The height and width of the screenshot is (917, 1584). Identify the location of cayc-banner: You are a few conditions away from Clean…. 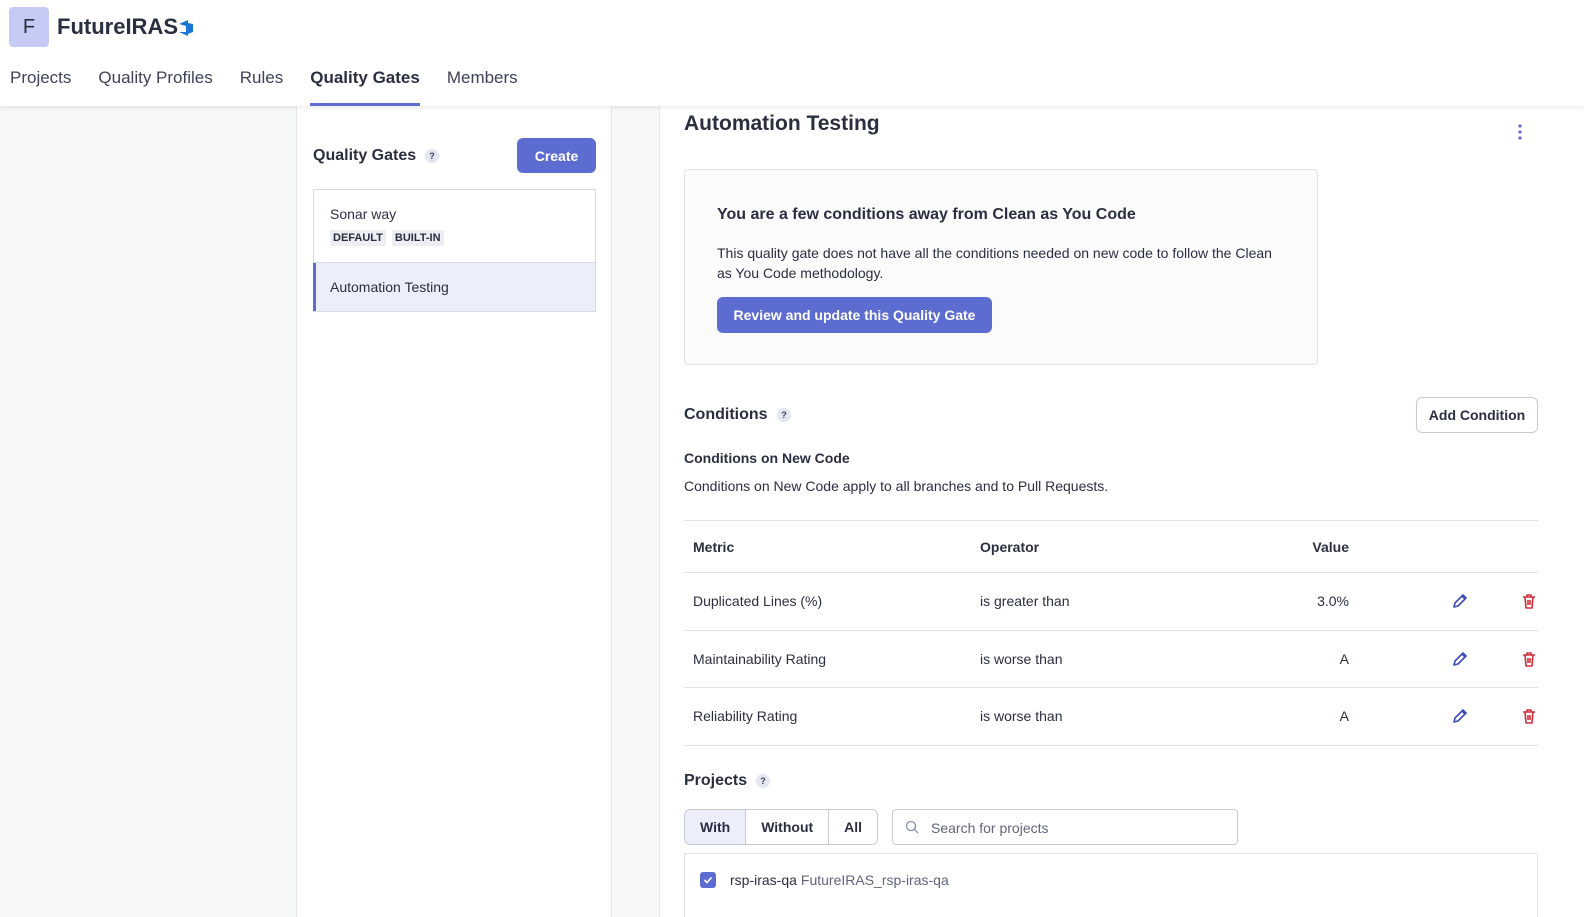
(1001, 267).